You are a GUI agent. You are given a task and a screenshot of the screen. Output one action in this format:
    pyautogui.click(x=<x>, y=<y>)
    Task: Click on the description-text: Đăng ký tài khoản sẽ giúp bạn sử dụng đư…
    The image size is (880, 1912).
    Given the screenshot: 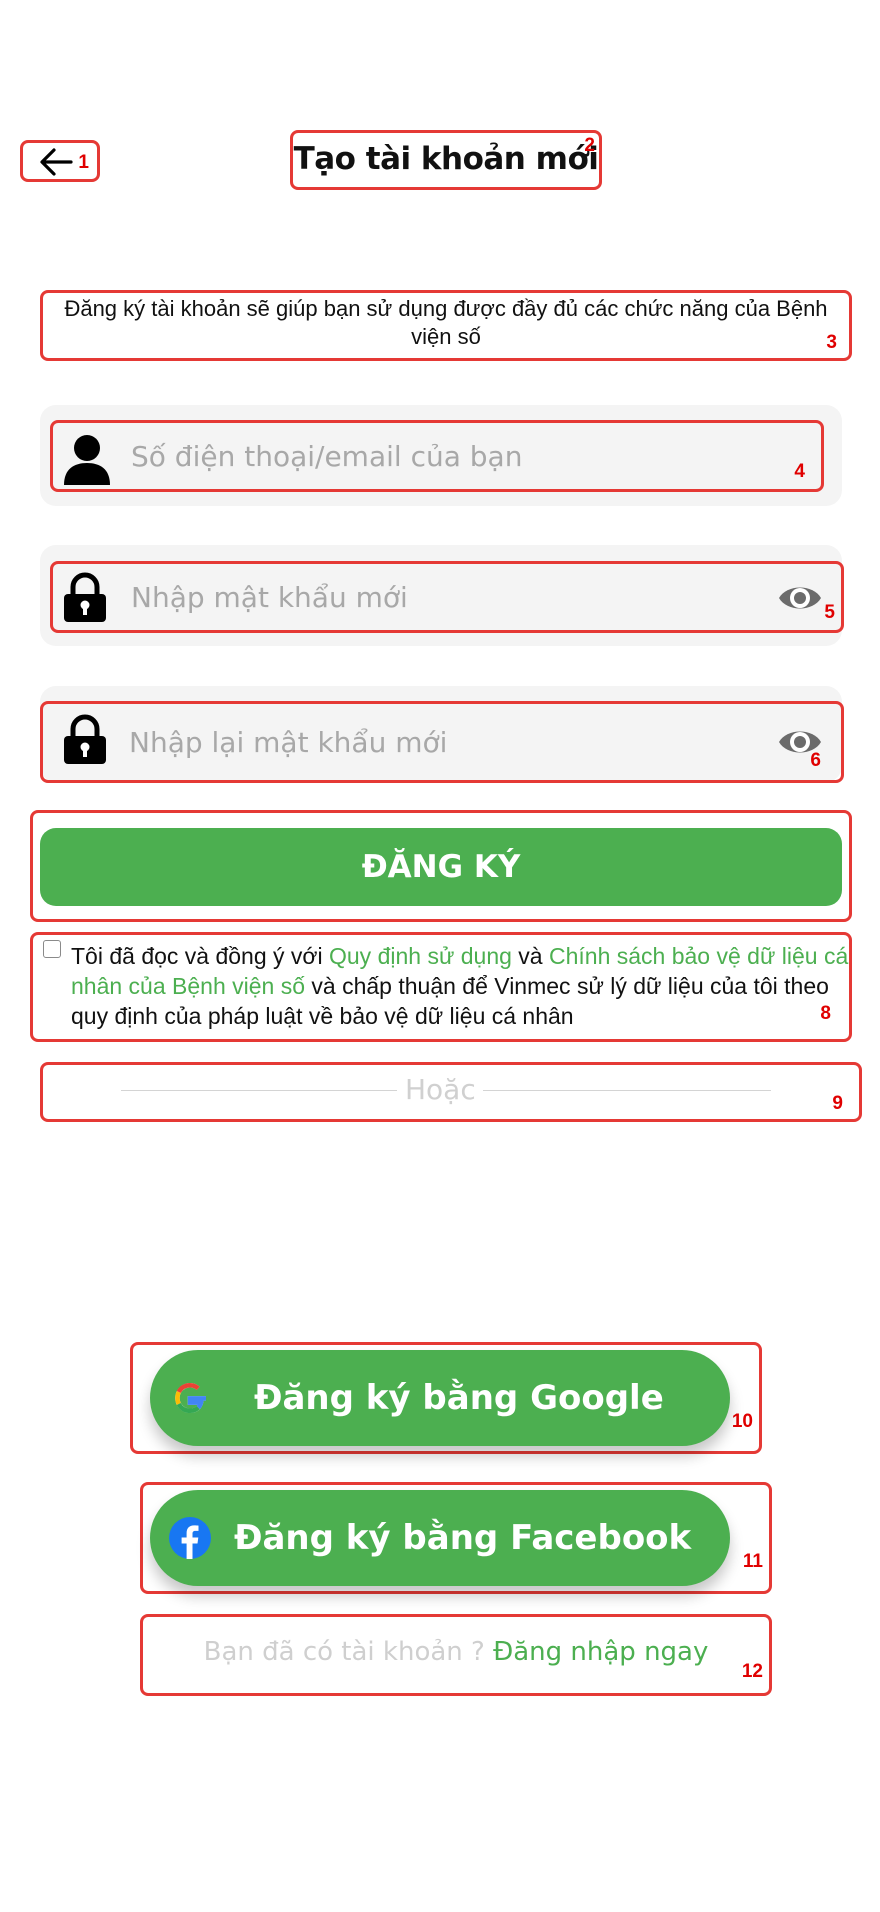 What is the action you would take?
    pyautogui.click(x=446, y=322)
    